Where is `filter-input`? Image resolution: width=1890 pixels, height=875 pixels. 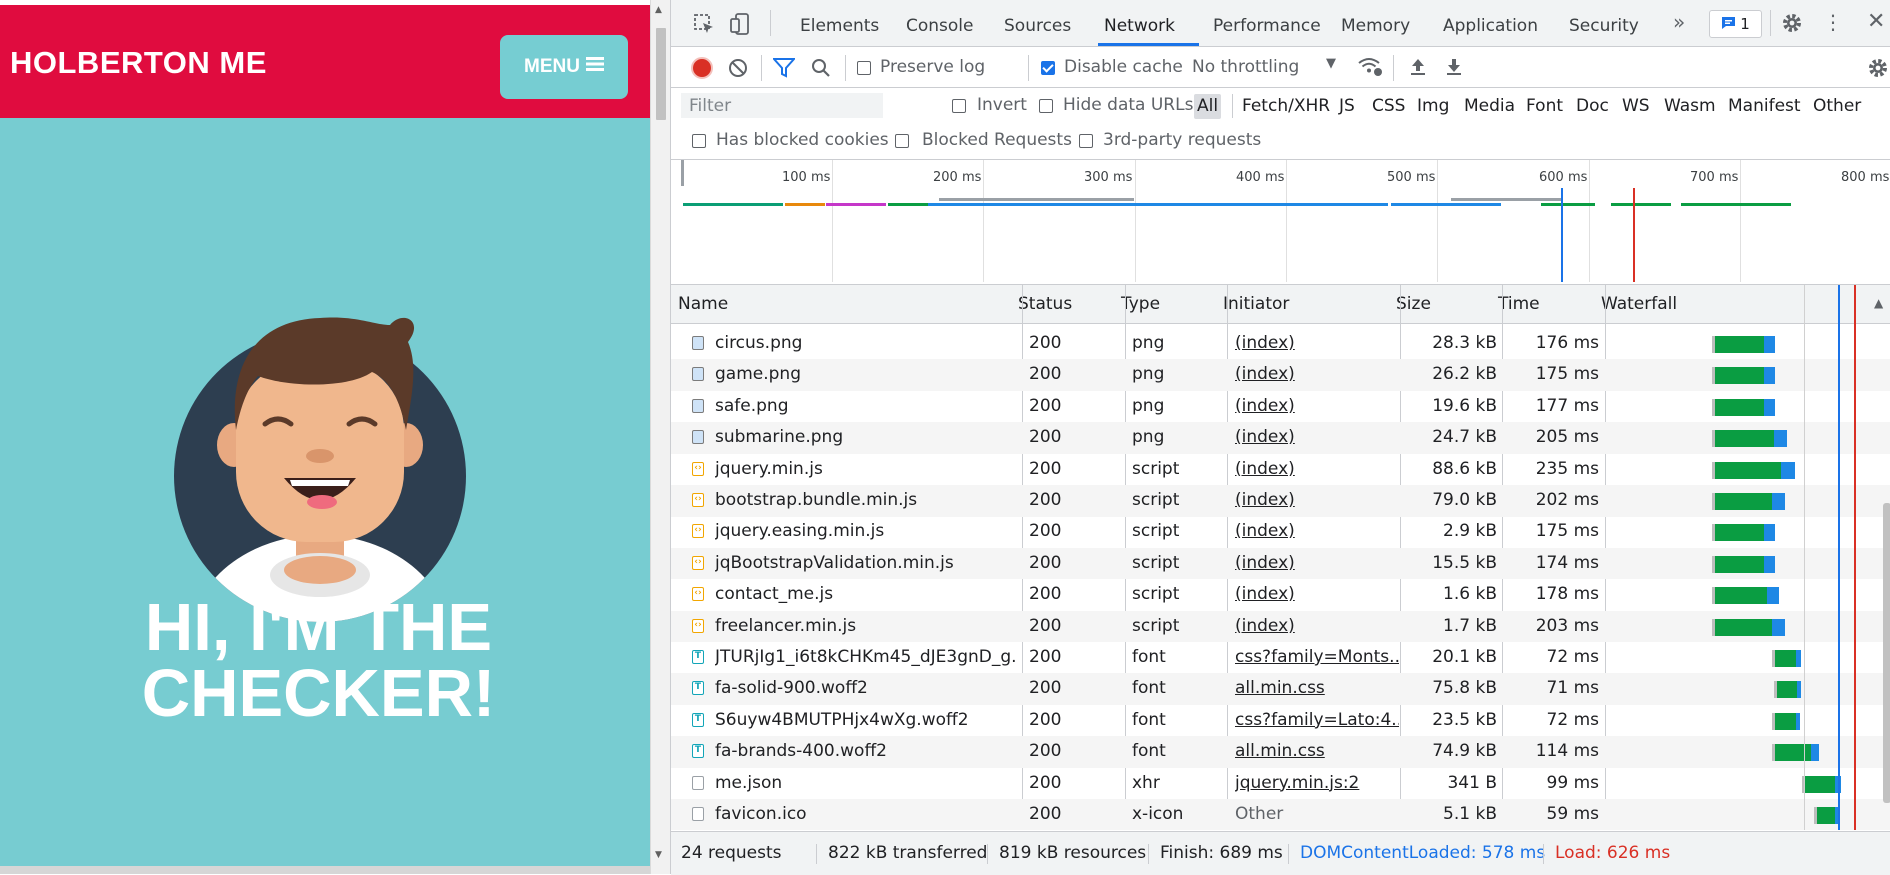
filter-input is located at coordinates (782, 105).